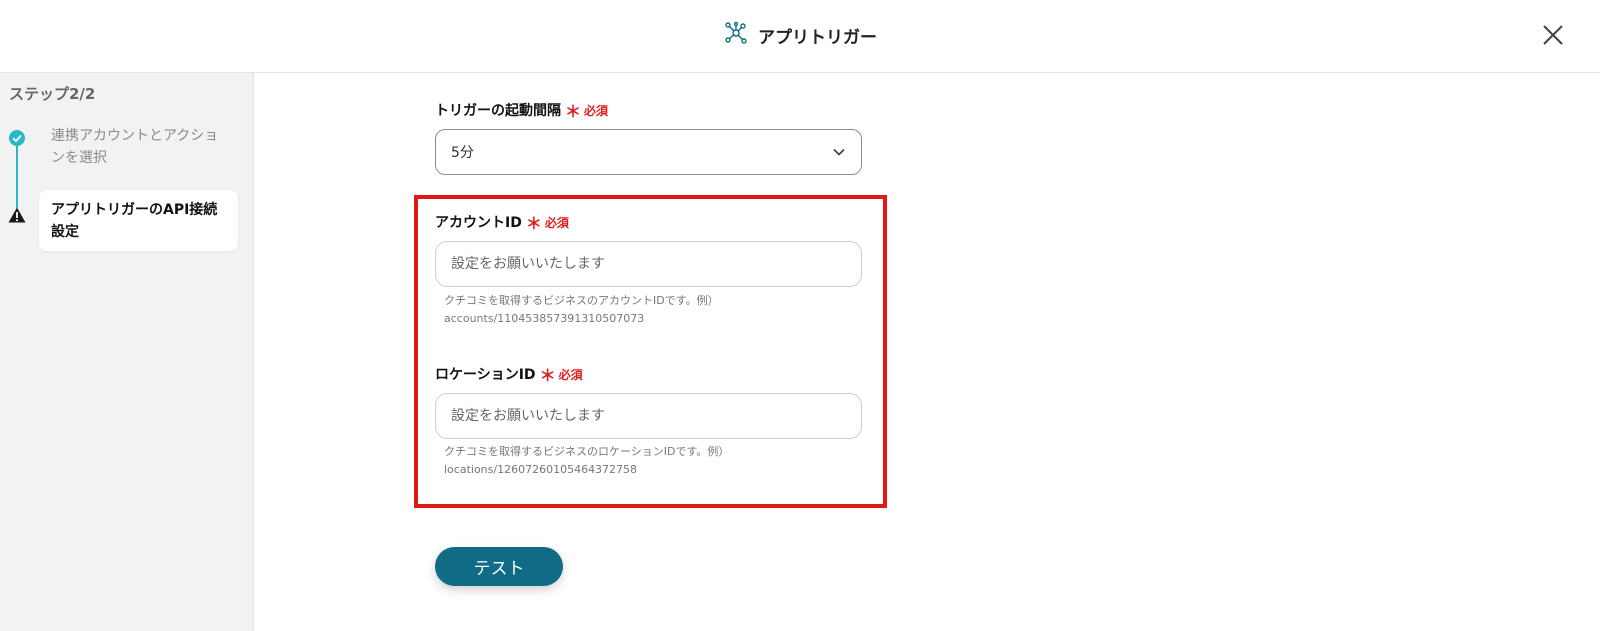 The width and height of the screenshot is (1600, 631). I want to click on location-id-input, so click(648, 416).